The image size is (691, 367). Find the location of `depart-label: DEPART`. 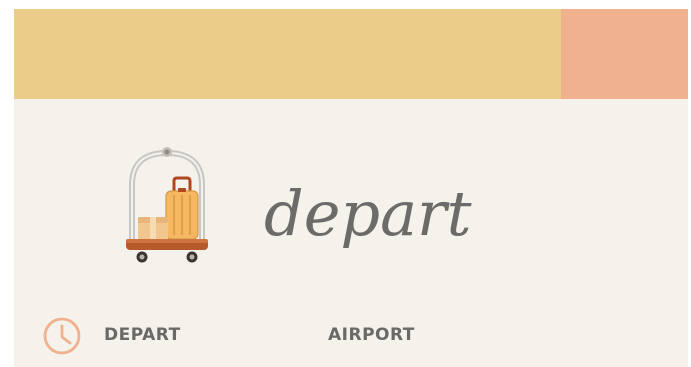

depart-label: DEPART is located at coordinates (142, 335).